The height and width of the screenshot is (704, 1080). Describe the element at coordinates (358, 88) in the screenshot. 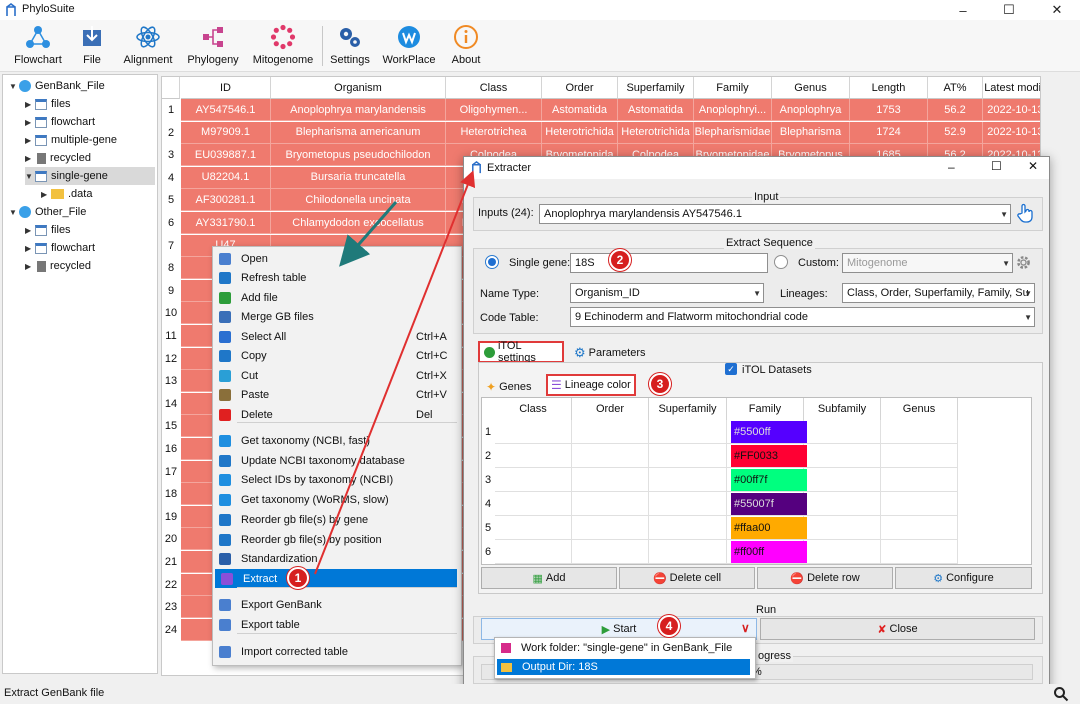

I see `column-header: Organism` at that location.